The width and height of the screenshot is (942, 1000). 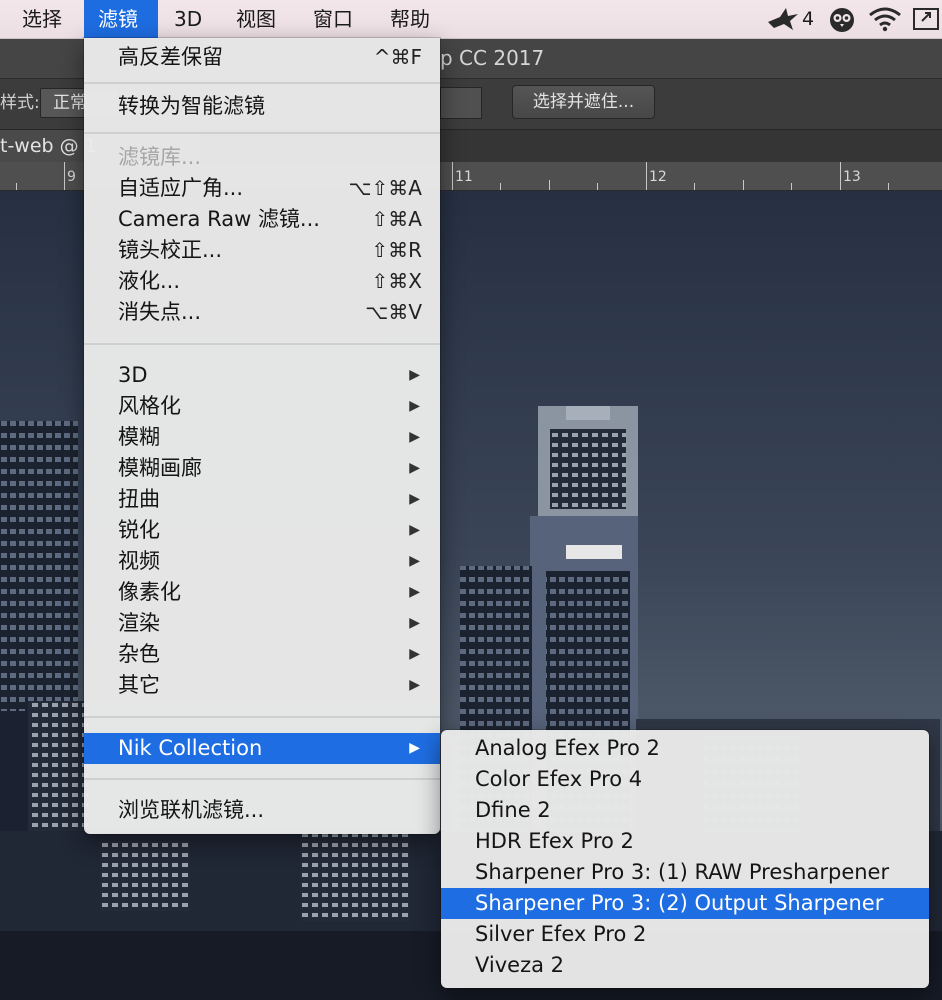 I want to click on ruler-label: 9, so click(x=71, y=177).